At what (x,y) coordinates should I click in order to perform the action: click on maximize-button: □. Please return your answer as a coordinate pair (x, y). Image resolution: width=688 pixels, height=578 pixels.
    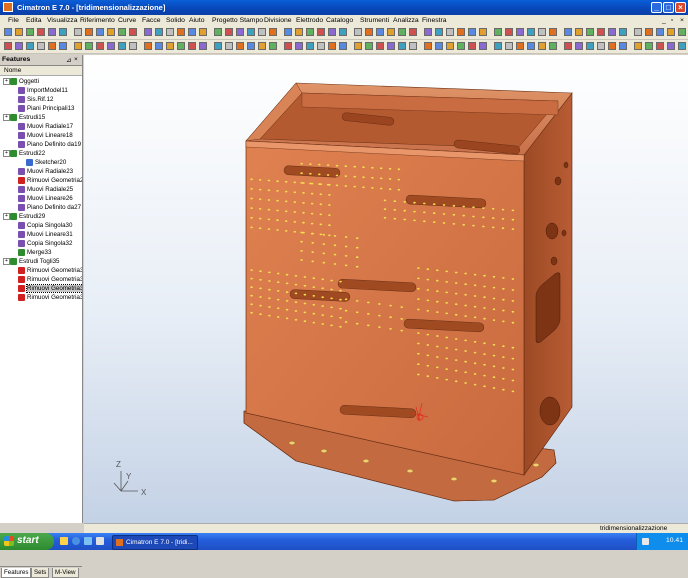
    Looking at the image, I should click on (668, 7).